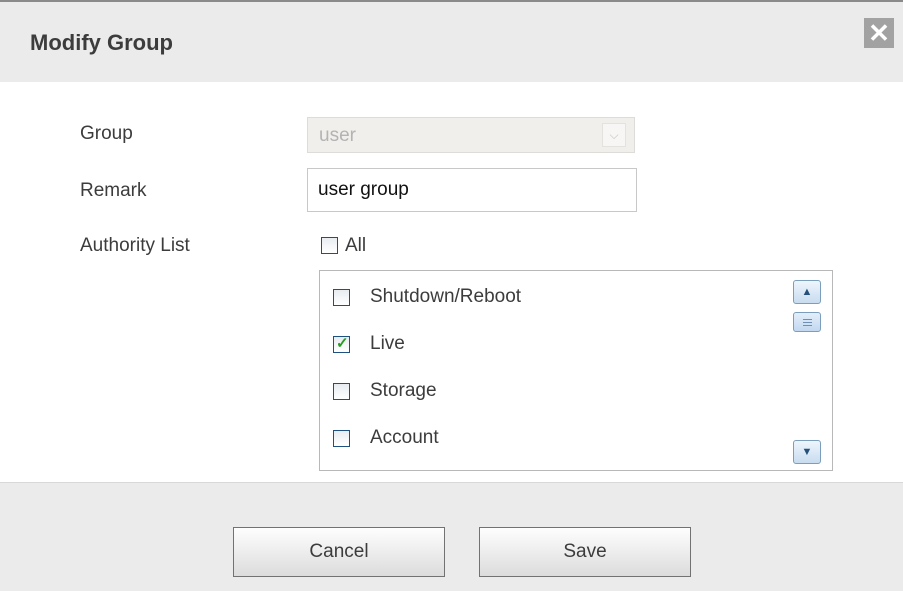 This screenshot has height=591, width=903. What do you see at coordinates (614, 135) in the screenshot?
I see `chevron-down-icon: ⌵` at bounding box center [614, 135].